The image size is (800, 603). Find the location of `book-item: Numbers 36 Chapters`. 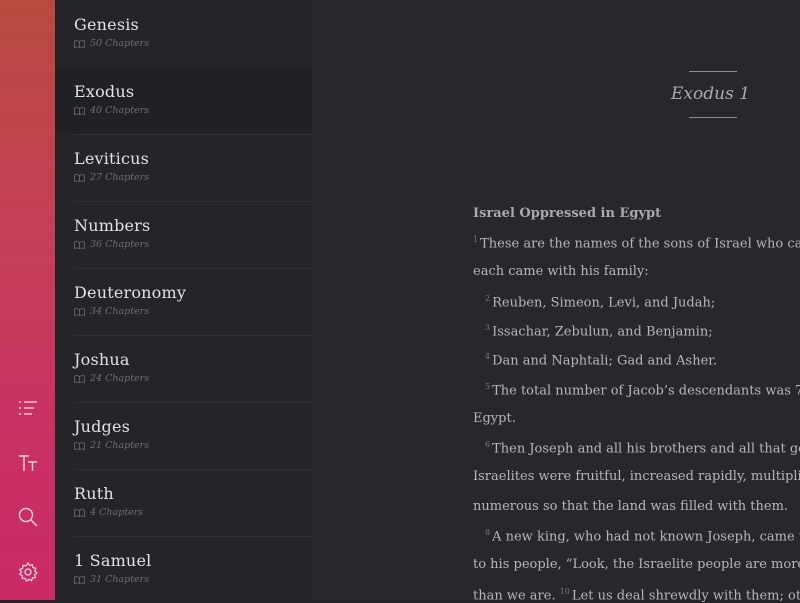

book-item: Numbers 36 Chapters is located at coordinates (183, 235).